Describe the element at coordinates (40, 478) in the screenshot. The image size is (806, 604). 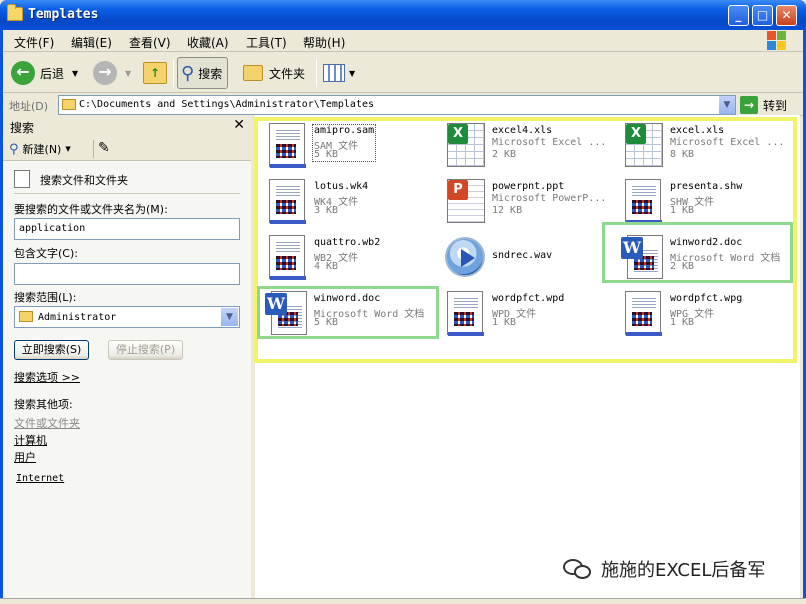
I see `internet-link: Internet` at that location.